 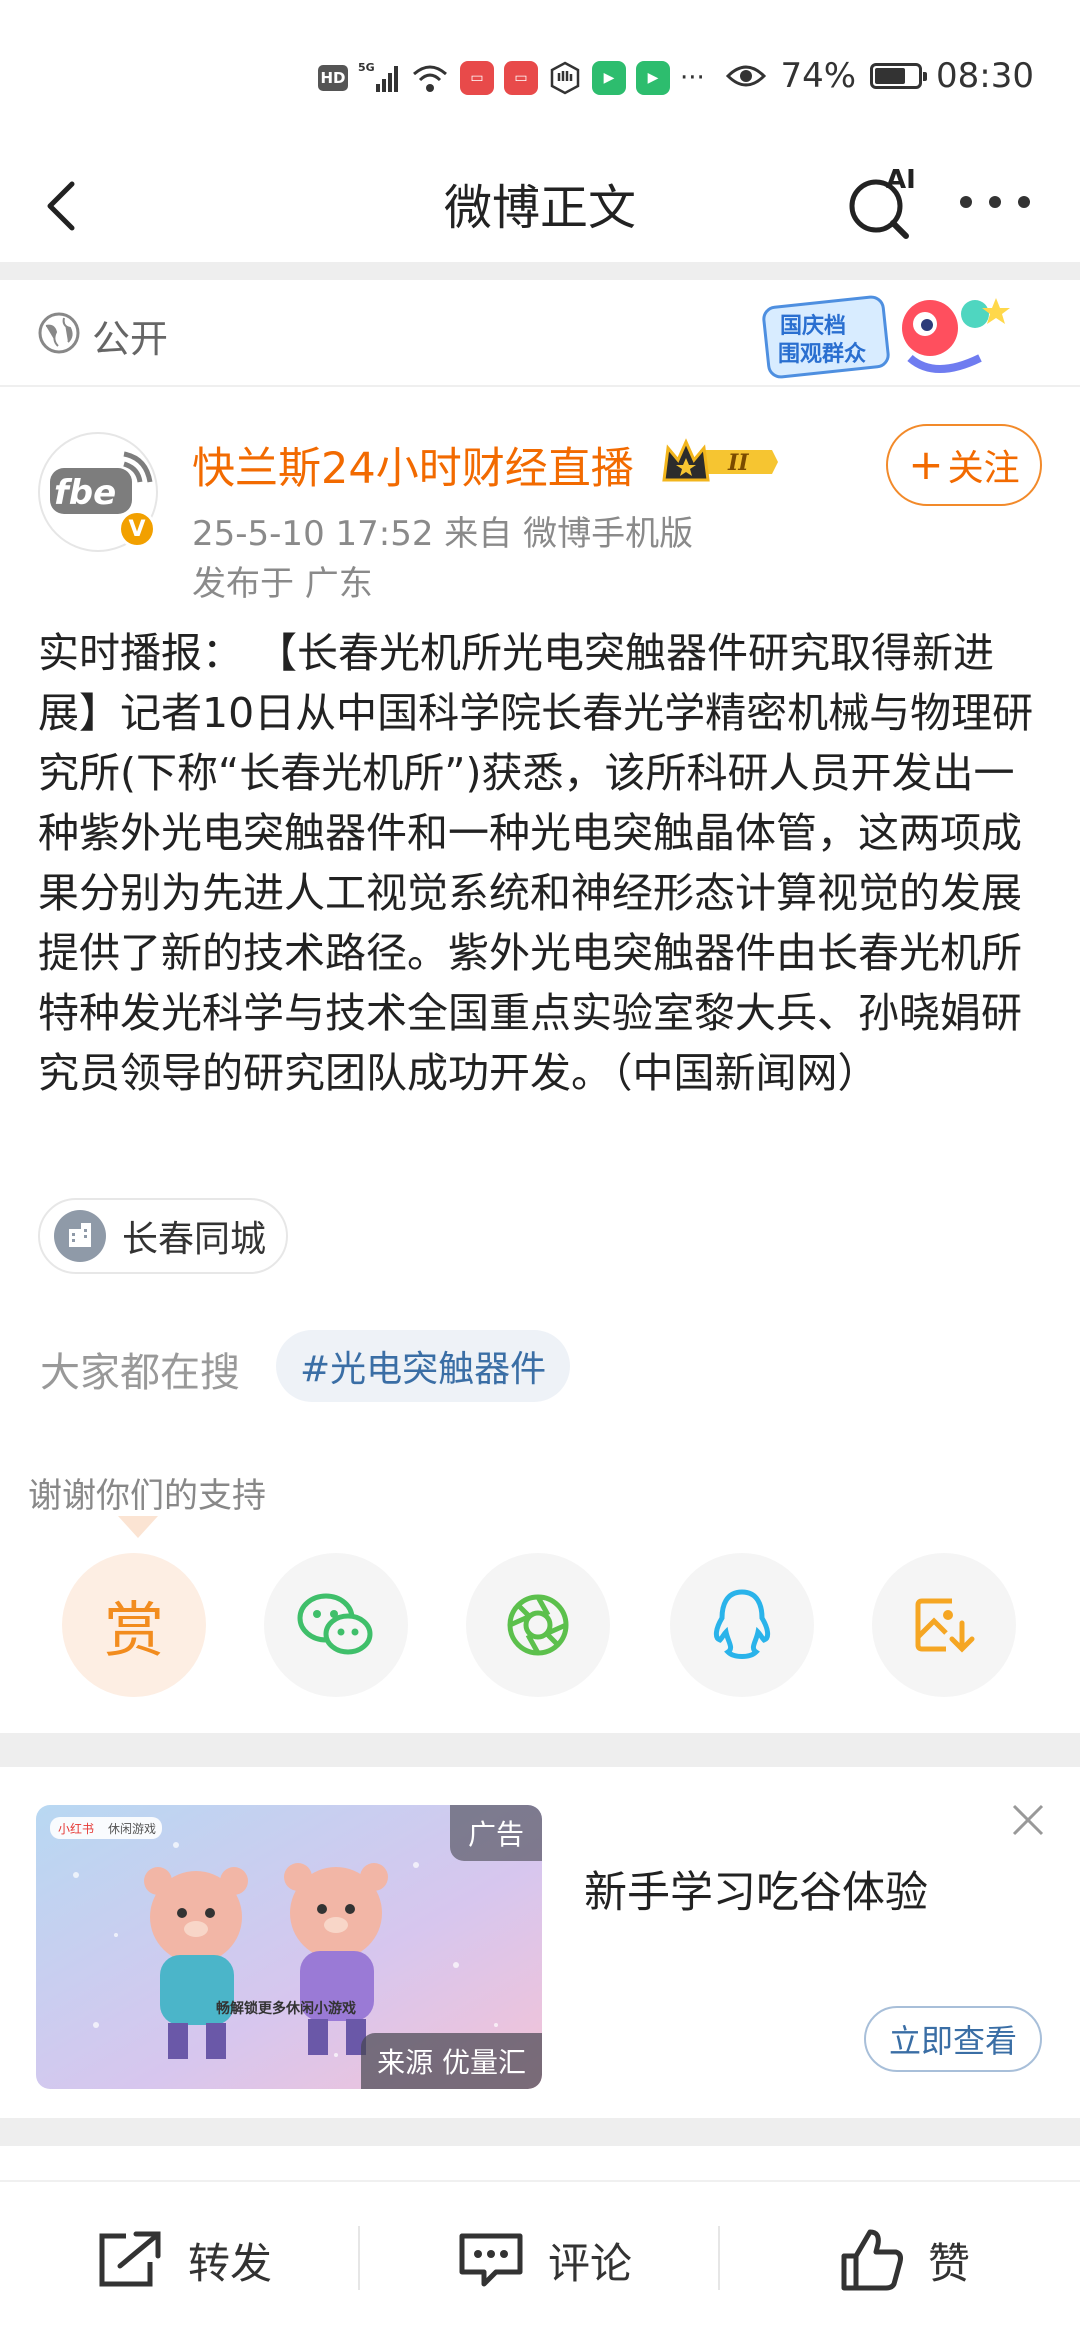 What do you see at coordinates (964, 465) in the screenshot?
I see `follow-button: + 关注` at bounding box center [964, 465].